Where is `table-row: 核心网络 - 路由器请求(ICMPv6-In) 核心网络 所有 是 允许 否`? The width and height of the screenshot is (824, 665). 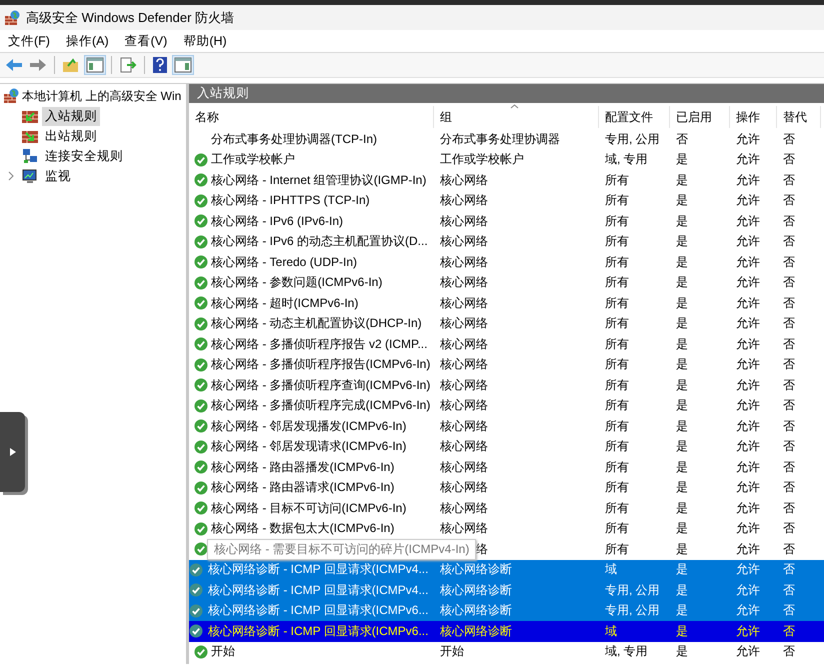
table-row: 核心网络 - 路由器请求(ICMPv6-In) 核心网络 所有 是 允许 否 is located at coordinates (506, 488).